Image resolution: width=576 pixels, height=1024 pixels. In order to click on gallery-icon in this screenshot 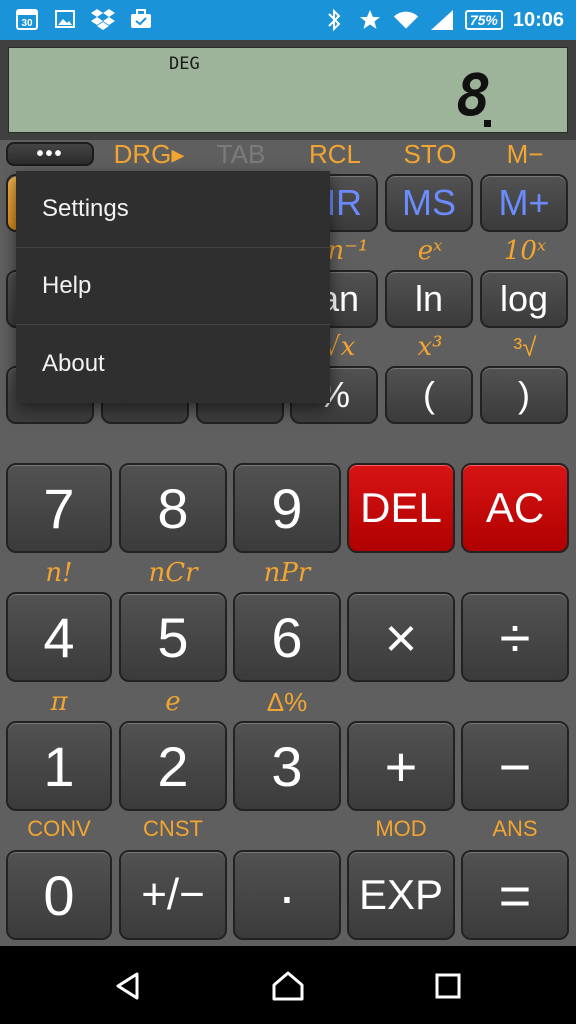, I will do `click(65, 19)`.